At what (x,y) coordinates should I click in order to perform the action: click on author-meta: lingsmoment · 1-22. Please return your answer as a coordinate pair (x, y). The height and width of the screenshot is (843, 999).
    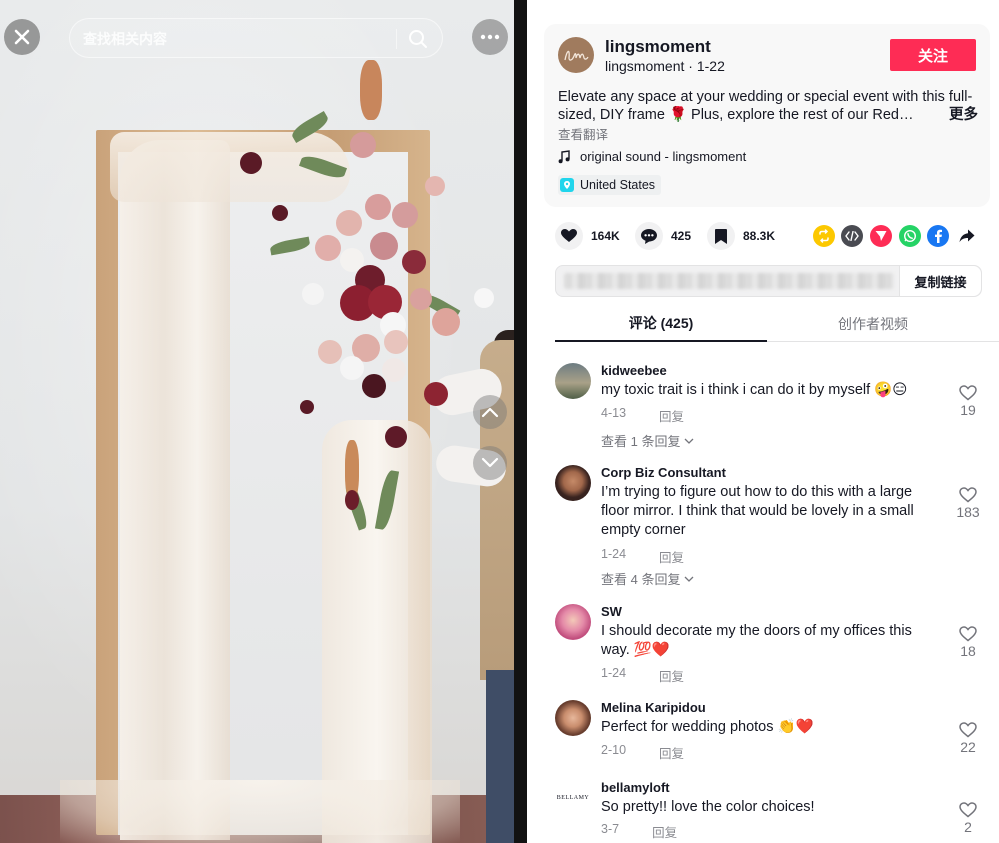
    Looking at the image, I should click on (665, 66).